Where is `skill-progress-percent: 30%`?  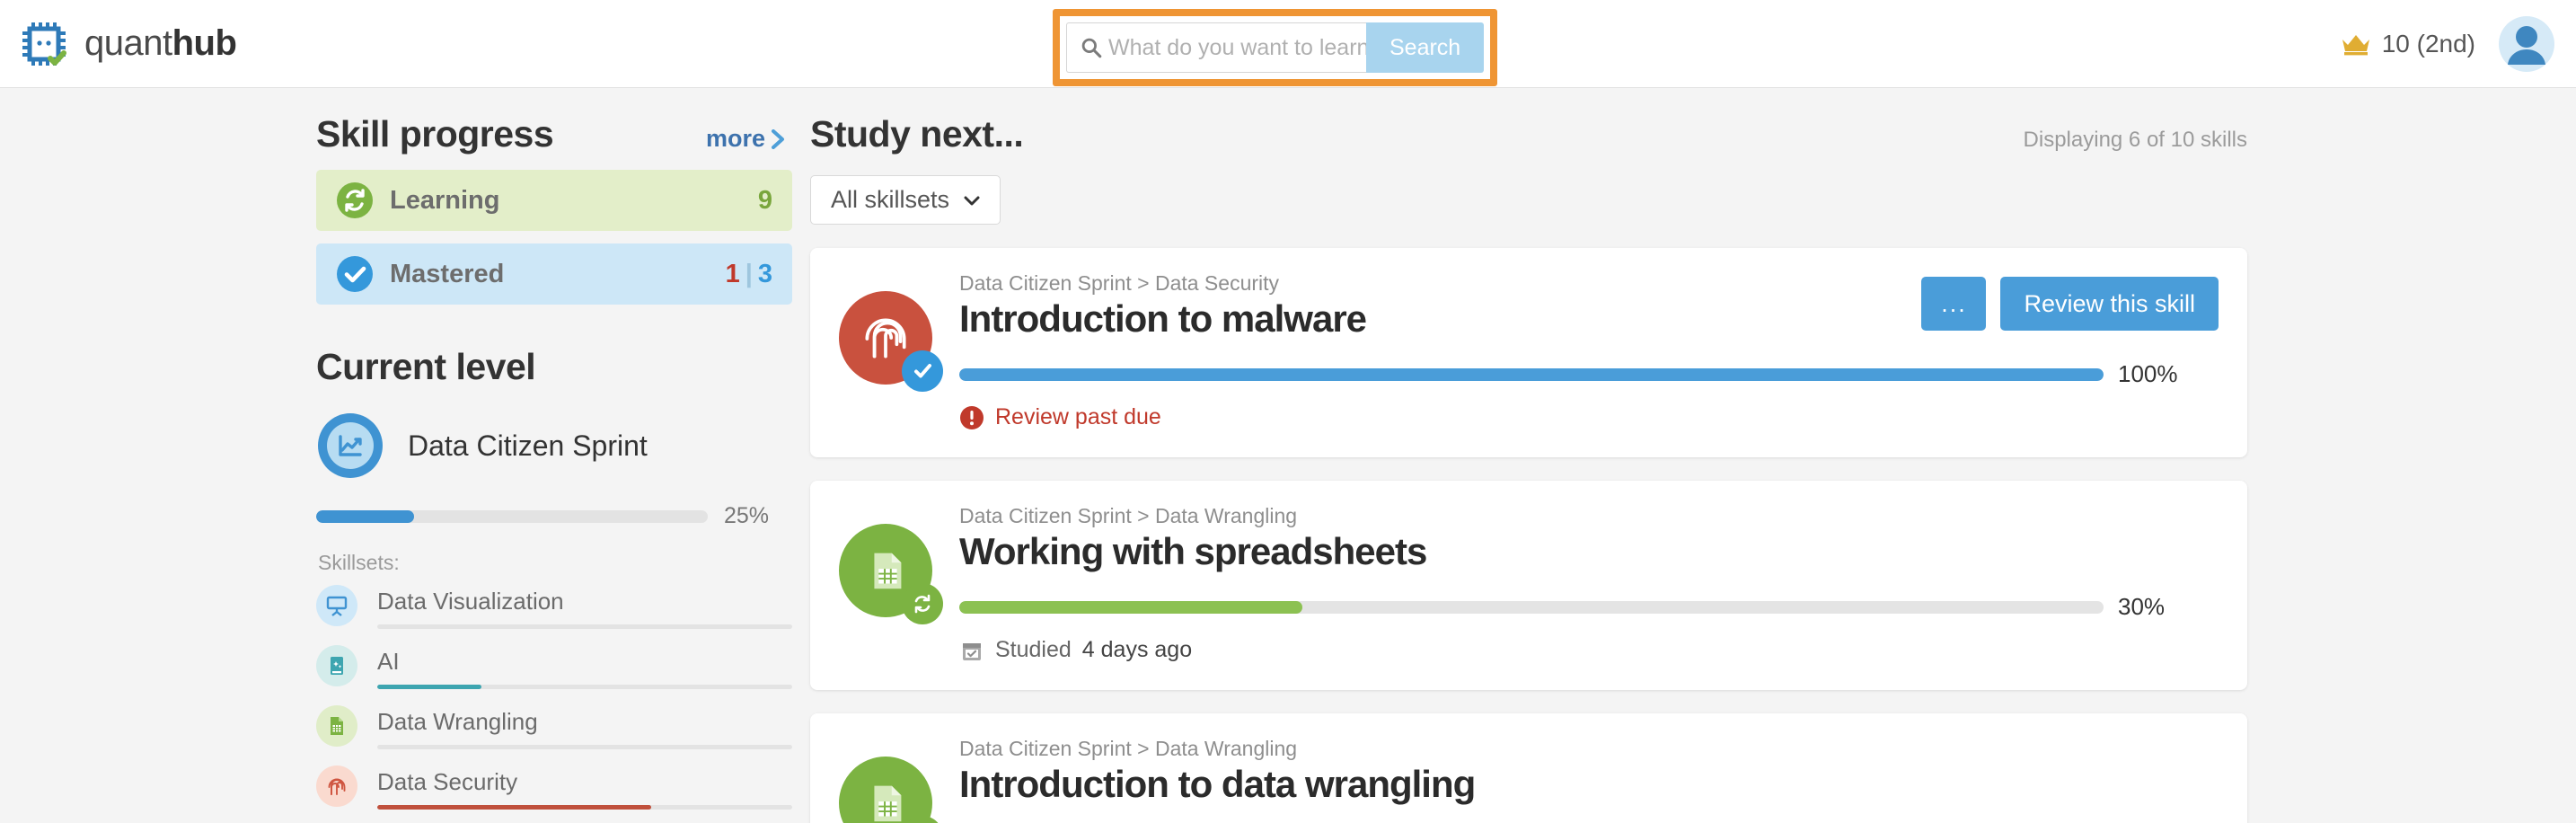 skill-progress-percent: 30% is located at coordinates (2142, 606).